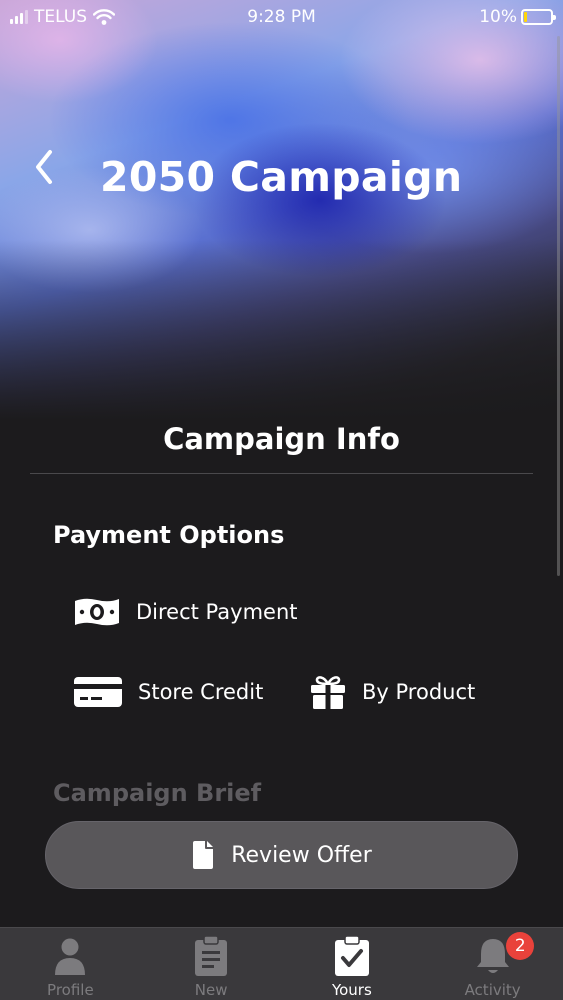 The width and height of the screenshot is (563, 1000). I want to click on page-title: 2050 Campaign, so click(281, 177).